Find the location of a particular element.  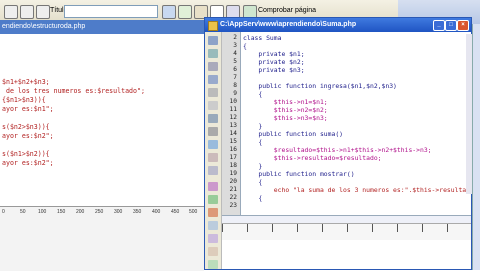

ruler-tick: 100 is located at coordinates (42, 212).